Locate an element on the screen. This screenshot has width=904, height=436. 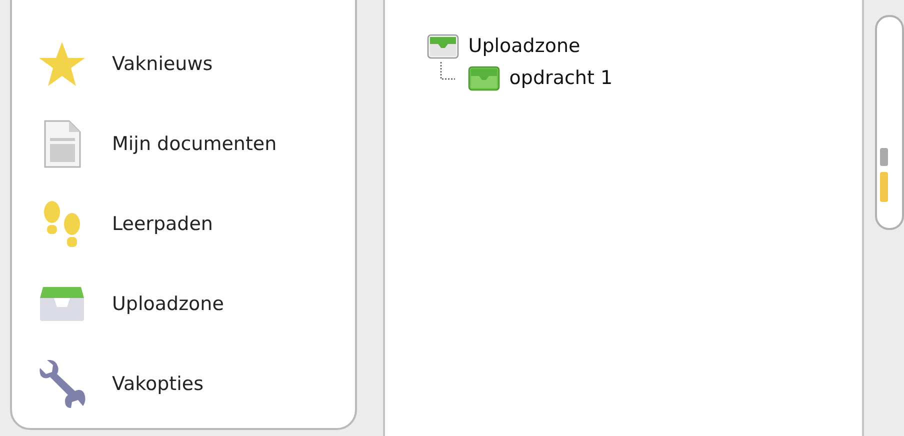
sidebar-item: Mijn documenten is located at coordinates (194, 144).